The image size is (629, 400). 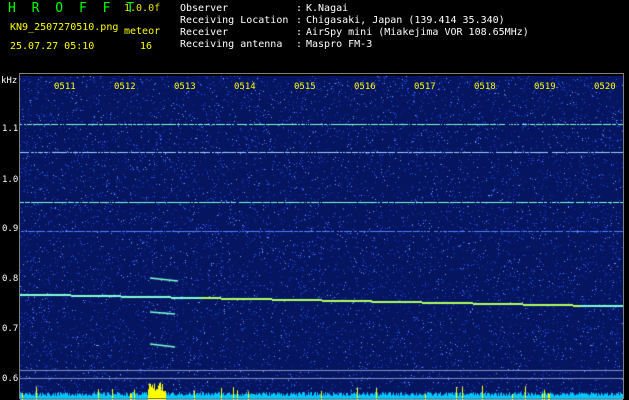 I want to click on x-tick-label: 0518, so click(x=485, y=87).